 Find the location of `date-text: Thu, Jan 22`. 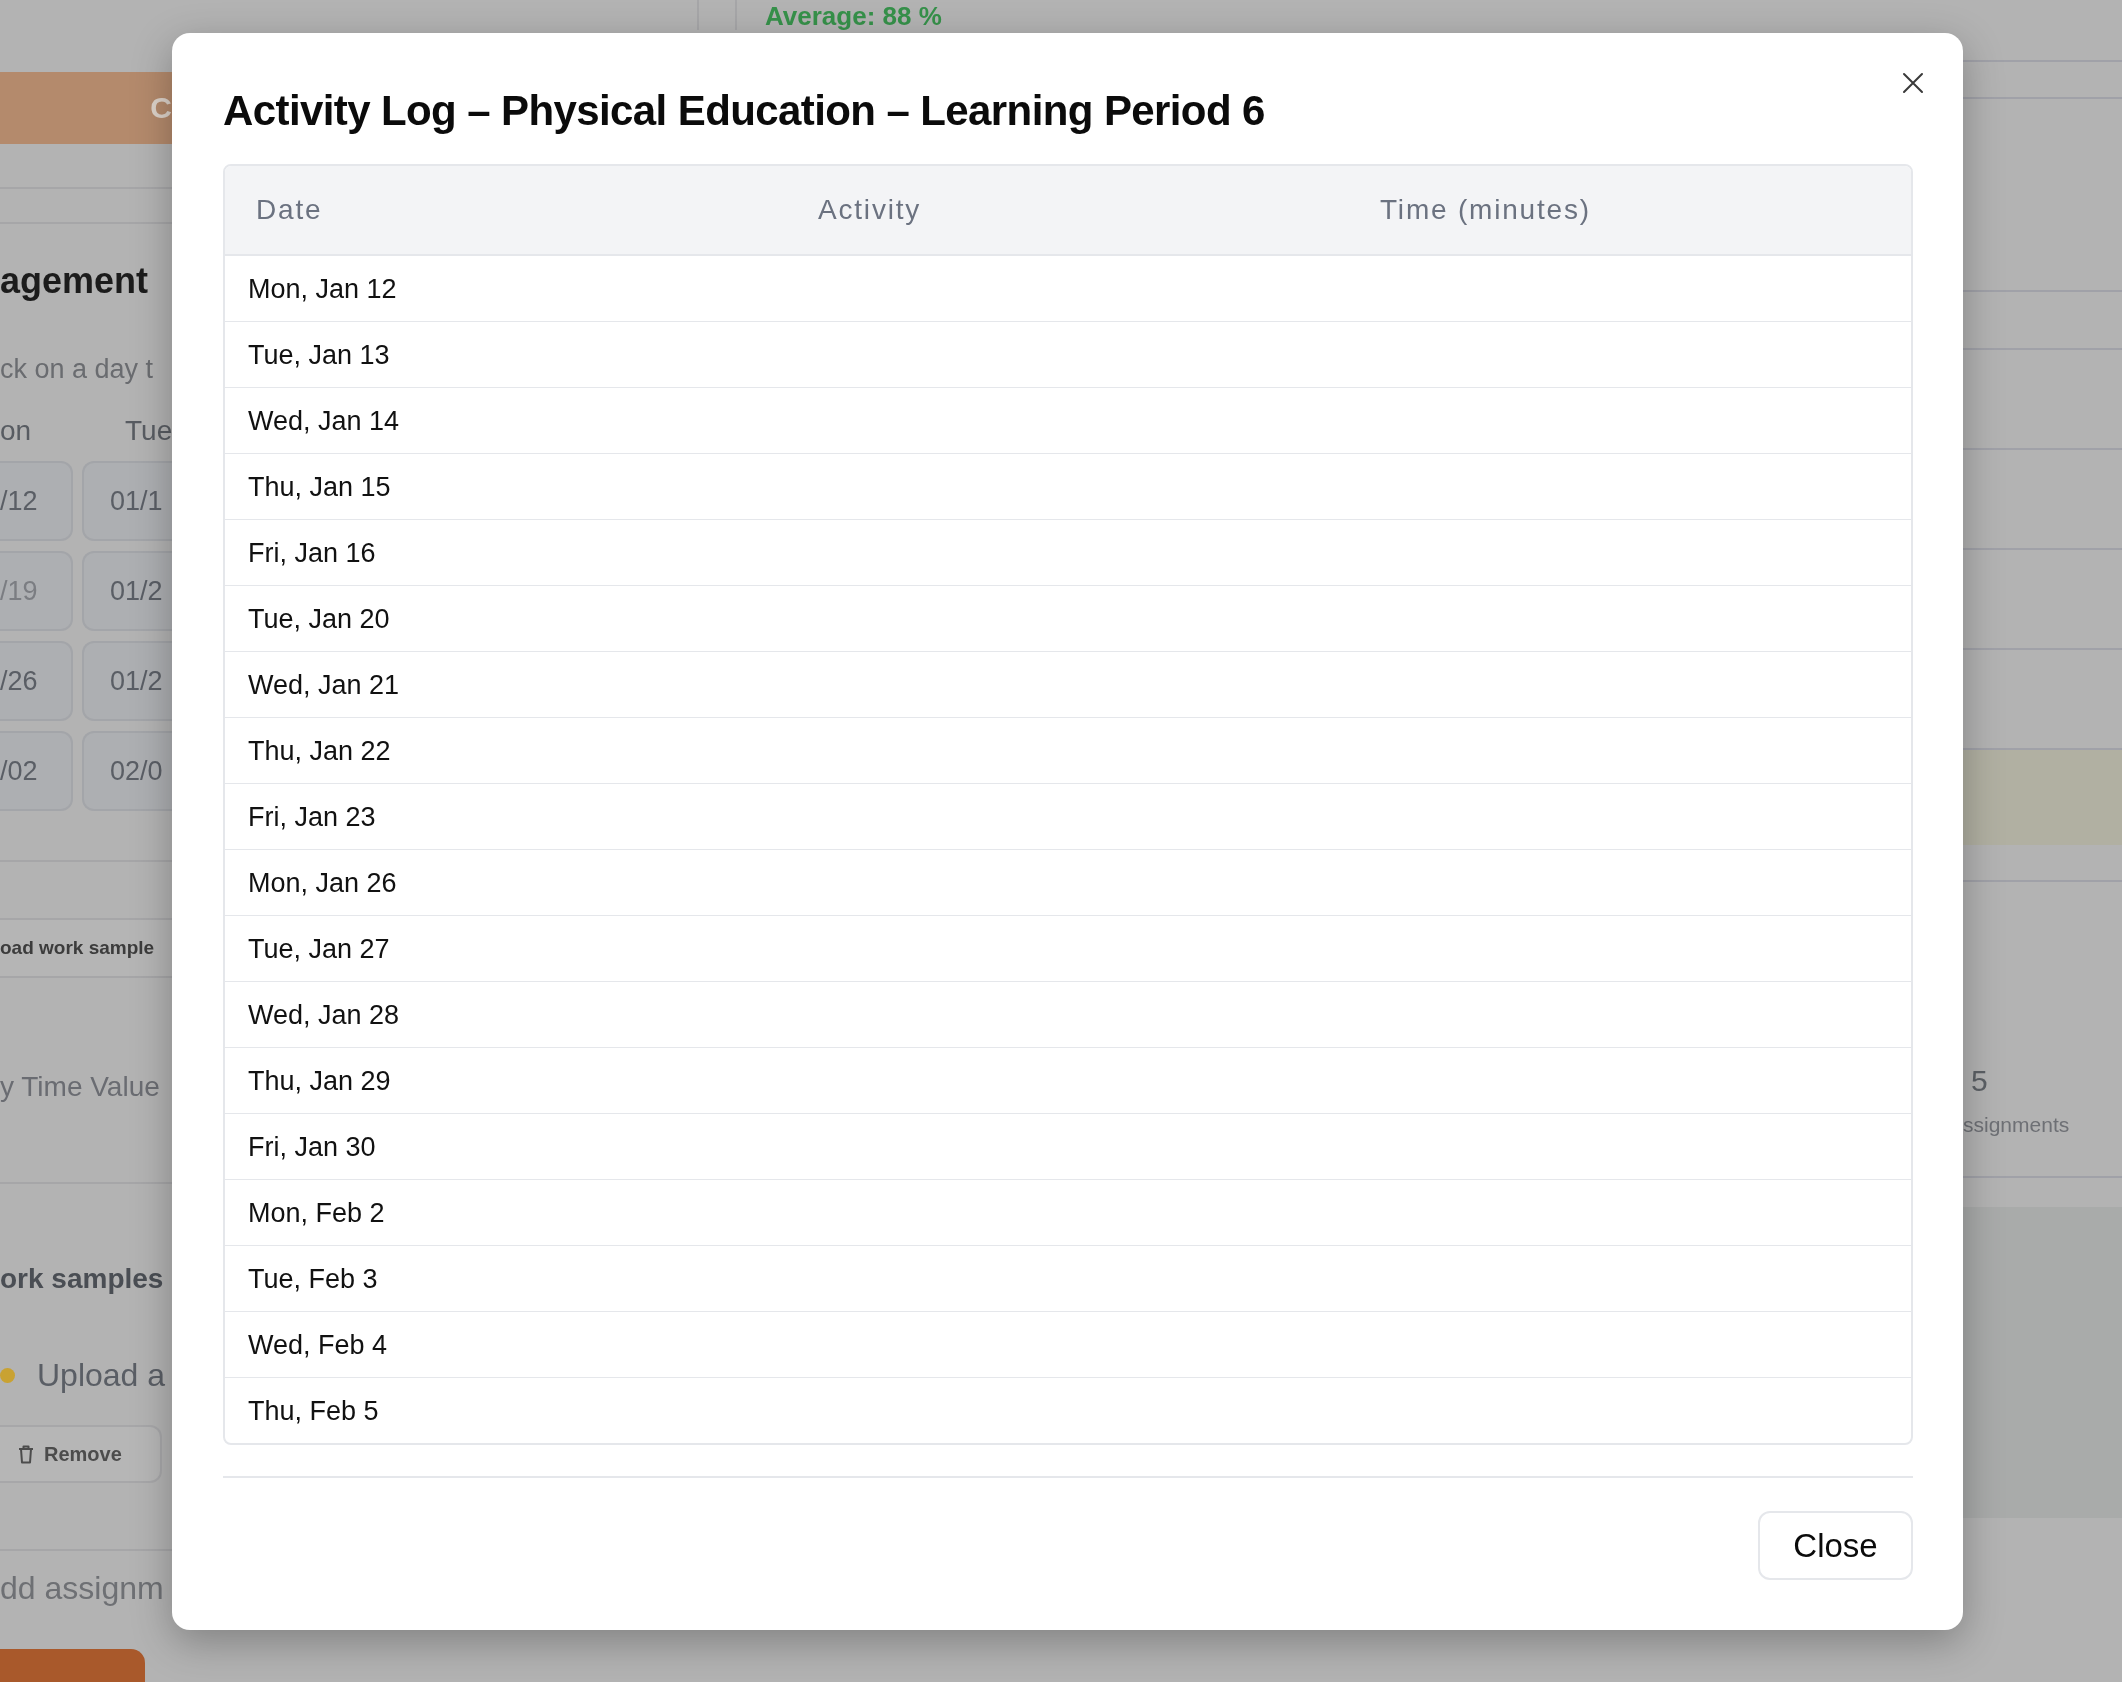

date-text: Thu, Jan 22 is located at coordinates (319, 750).